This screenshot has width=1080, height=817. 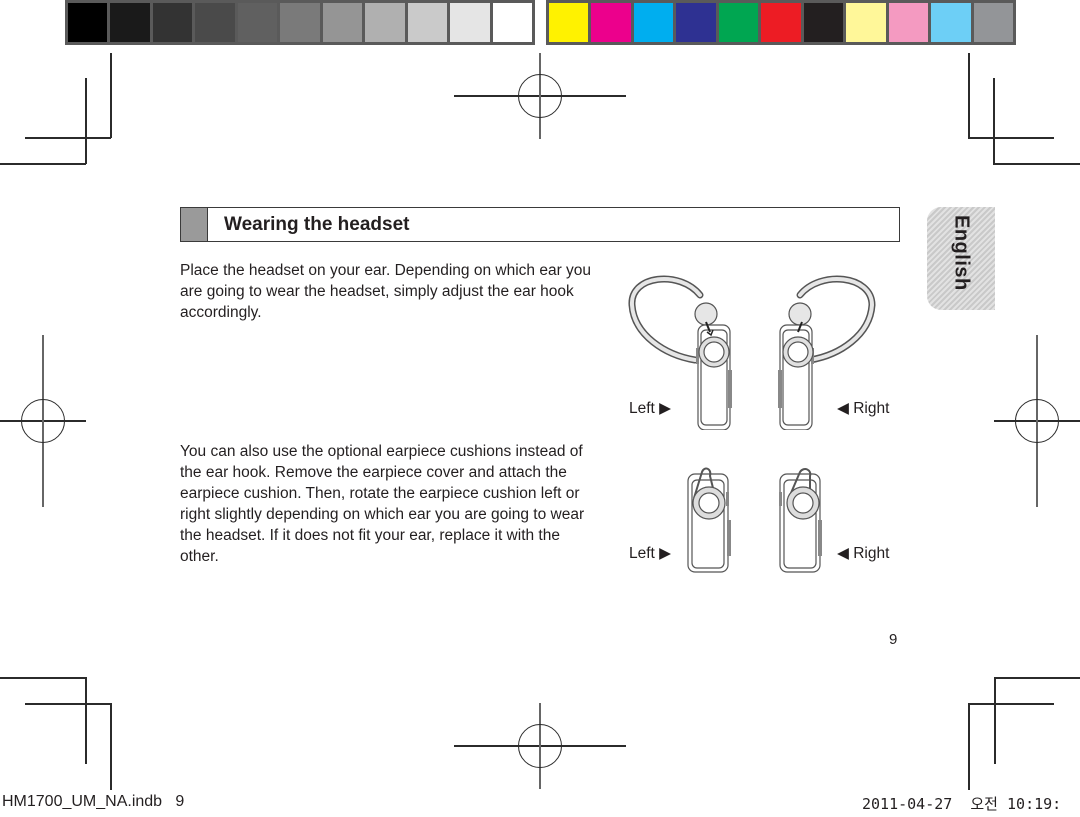 What do you see at coordinates (863, 553) in the screenshot?
I see `label-right-cushion: ◀ Right` at bounding box center [863, 553].